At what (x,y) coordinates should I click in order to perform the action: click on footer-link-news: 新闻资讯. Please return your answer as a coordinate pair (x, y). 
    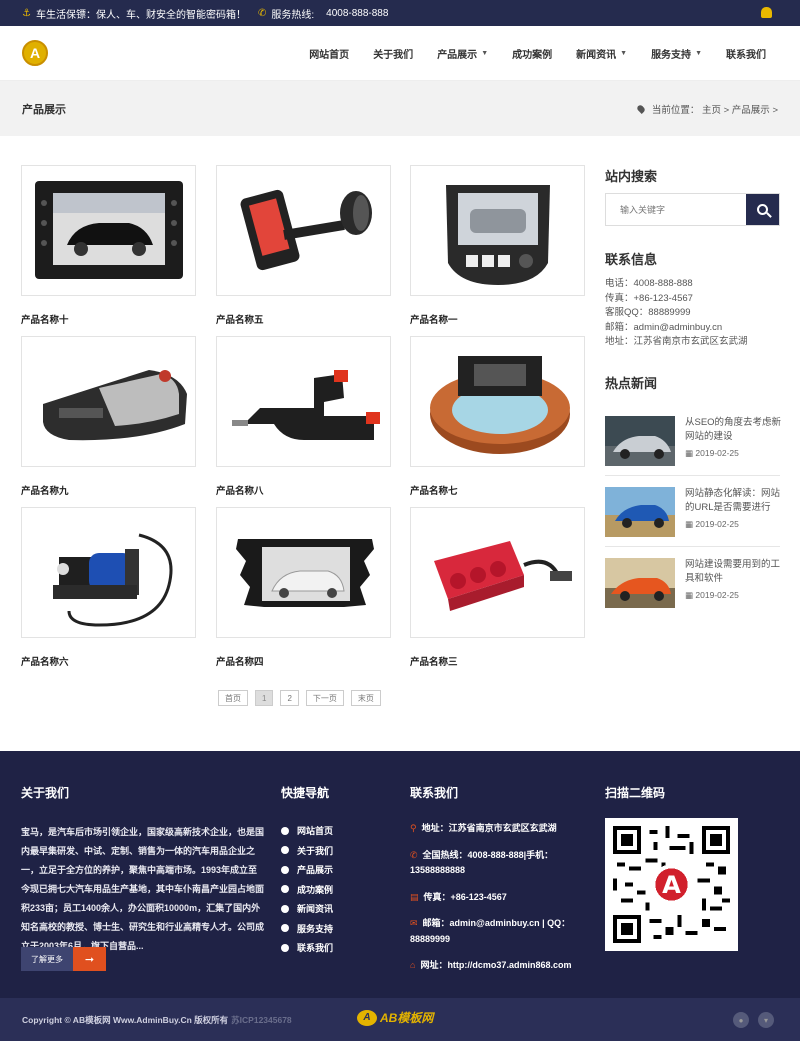
    Looking at the image, I should click on (336, 909).